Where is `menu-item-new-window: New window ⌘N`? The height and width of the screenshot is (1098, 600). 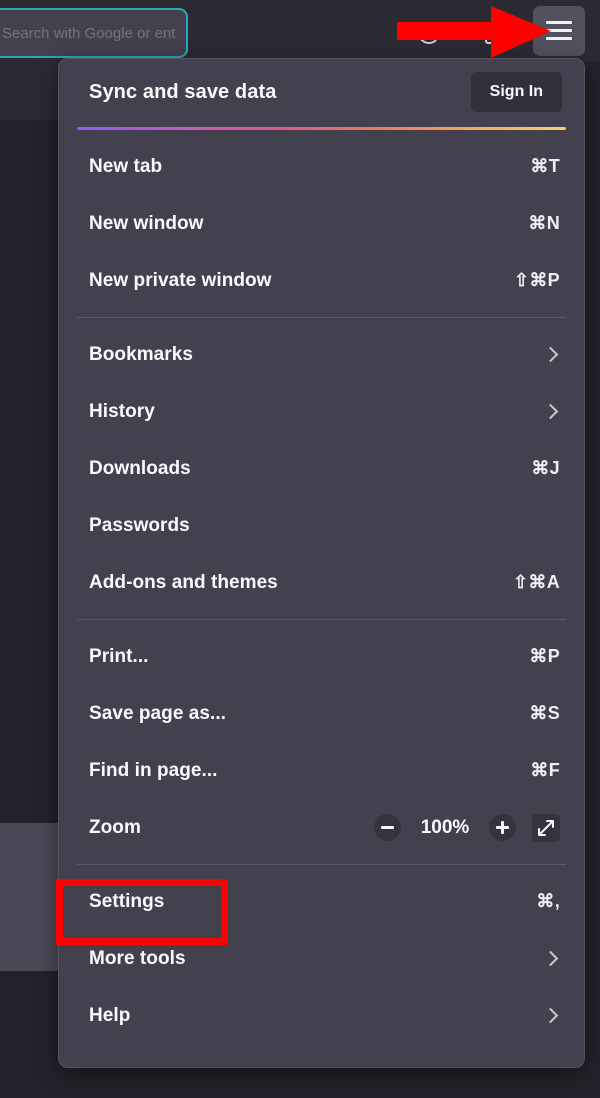 menu-item-new-window: New window ⌘N is located at coordinates (321, 223).